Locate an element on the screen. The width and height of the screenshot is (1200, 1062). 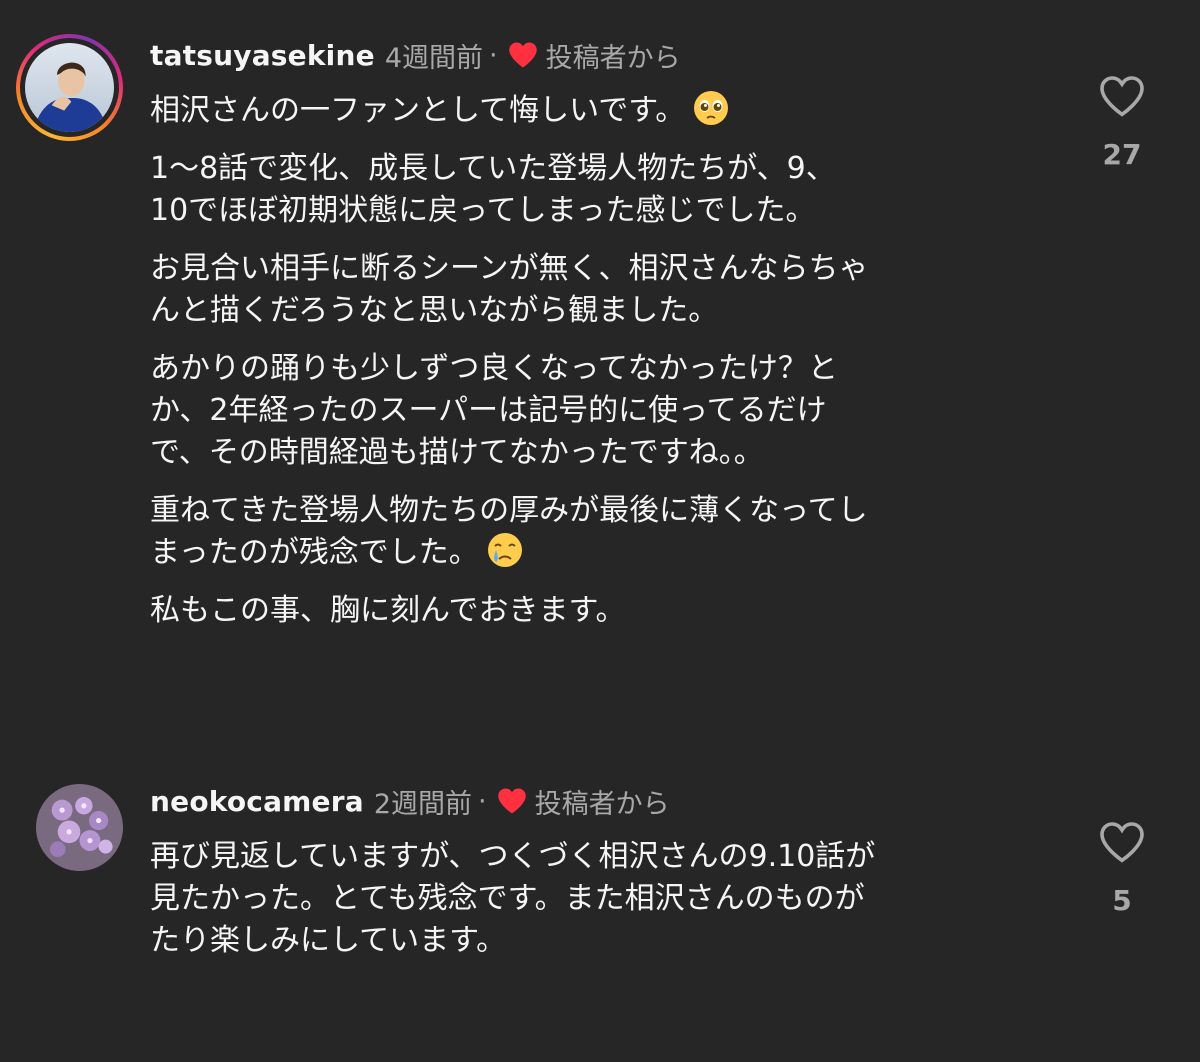
like-count: 5 is located at coordinates (1122, 900).